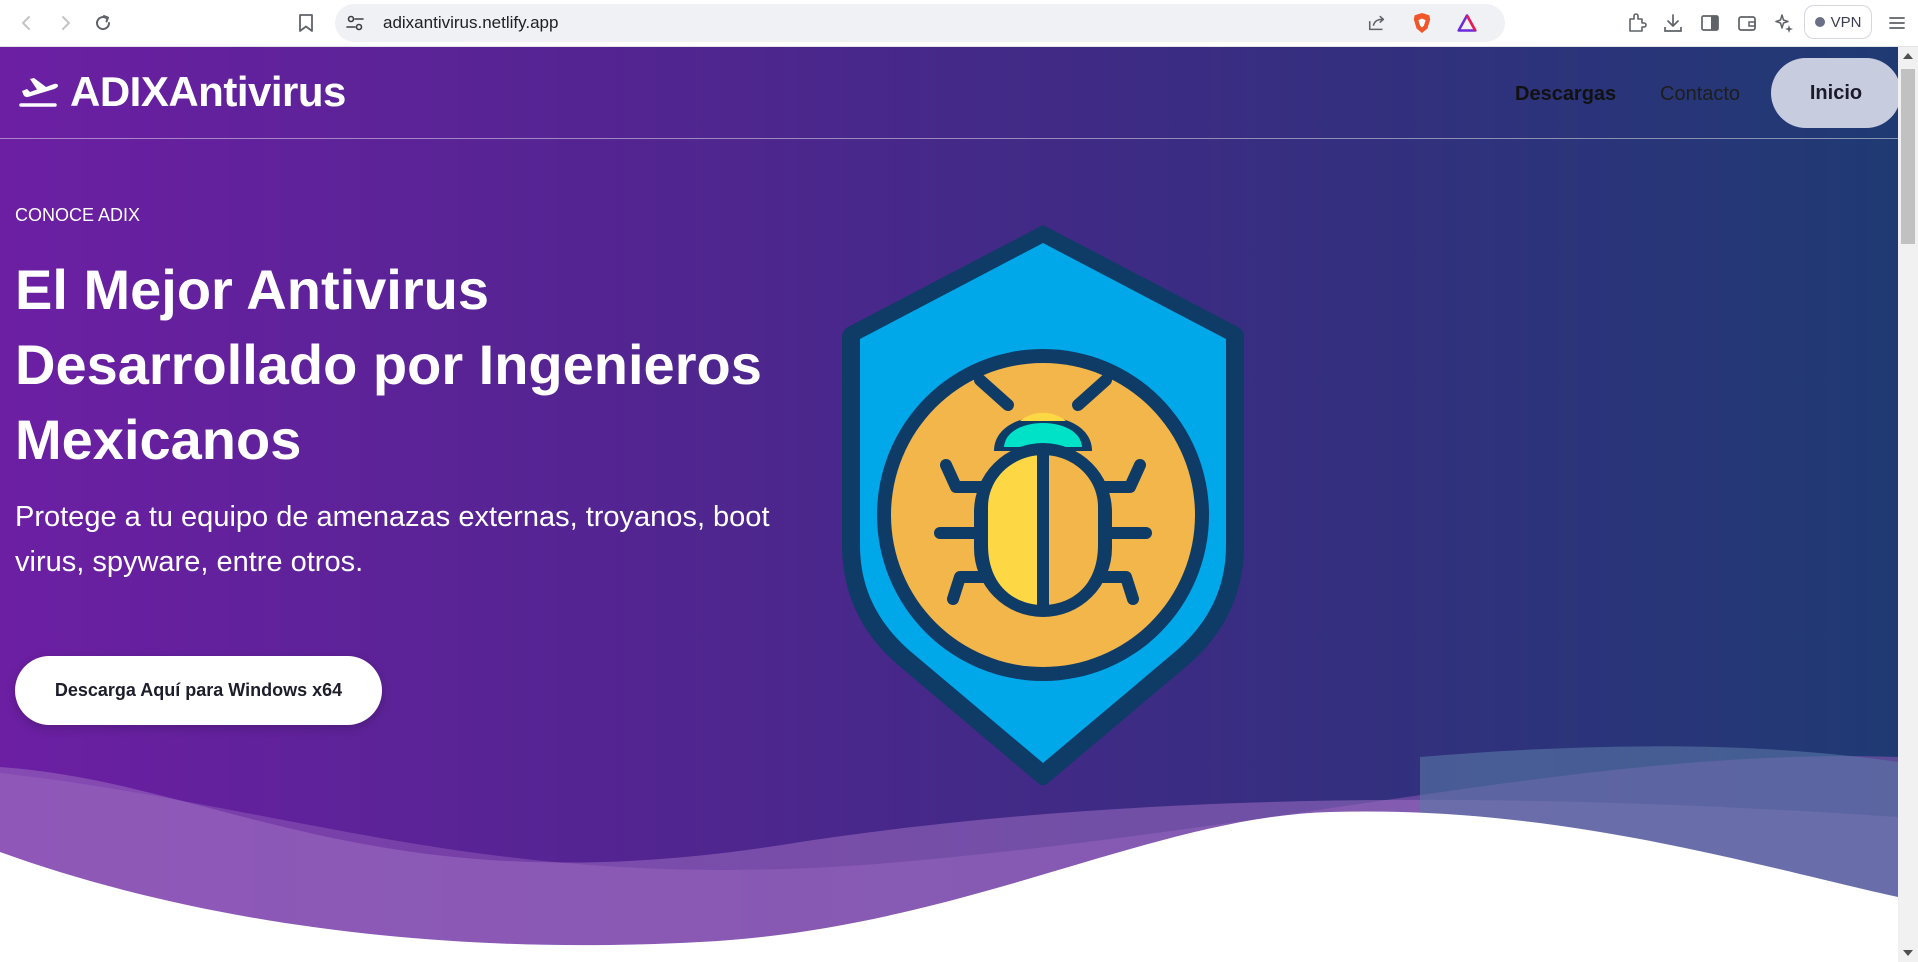 Image resolution: width=1918 pixels, height=962 pixels. I want to click on vpn-status-icon, so click(1819, 22).